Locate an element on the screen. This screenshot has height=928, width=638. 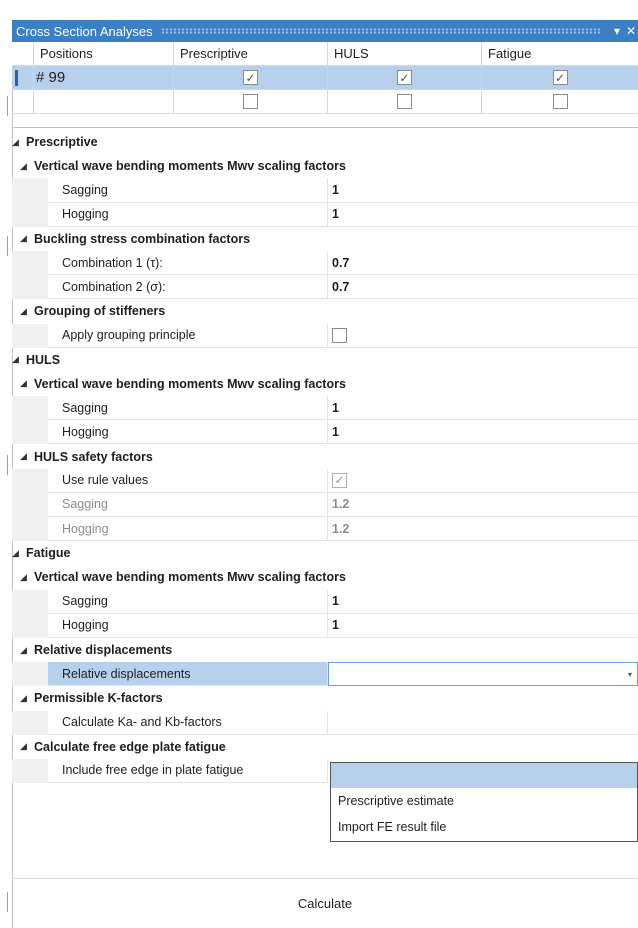
category-prescriptive: ◢ Prescriptive is located at coordinates (325, 142).